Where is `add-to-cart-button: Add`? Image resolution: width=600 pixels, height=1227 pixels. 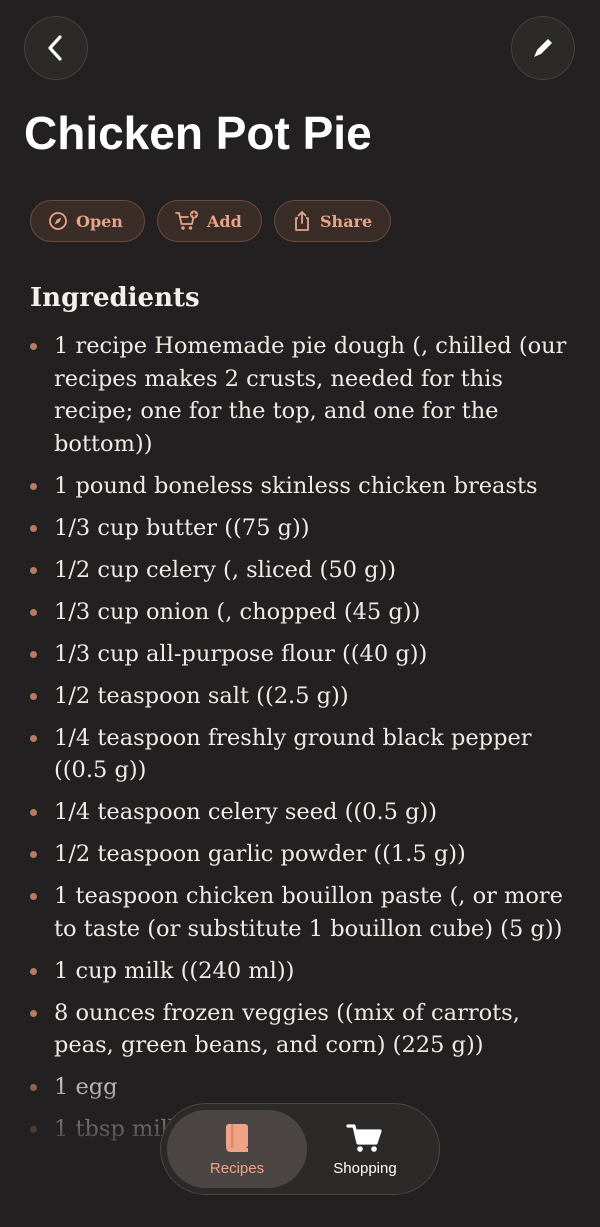
add-to-cart-button: Add is located at coordinates (209, 221).